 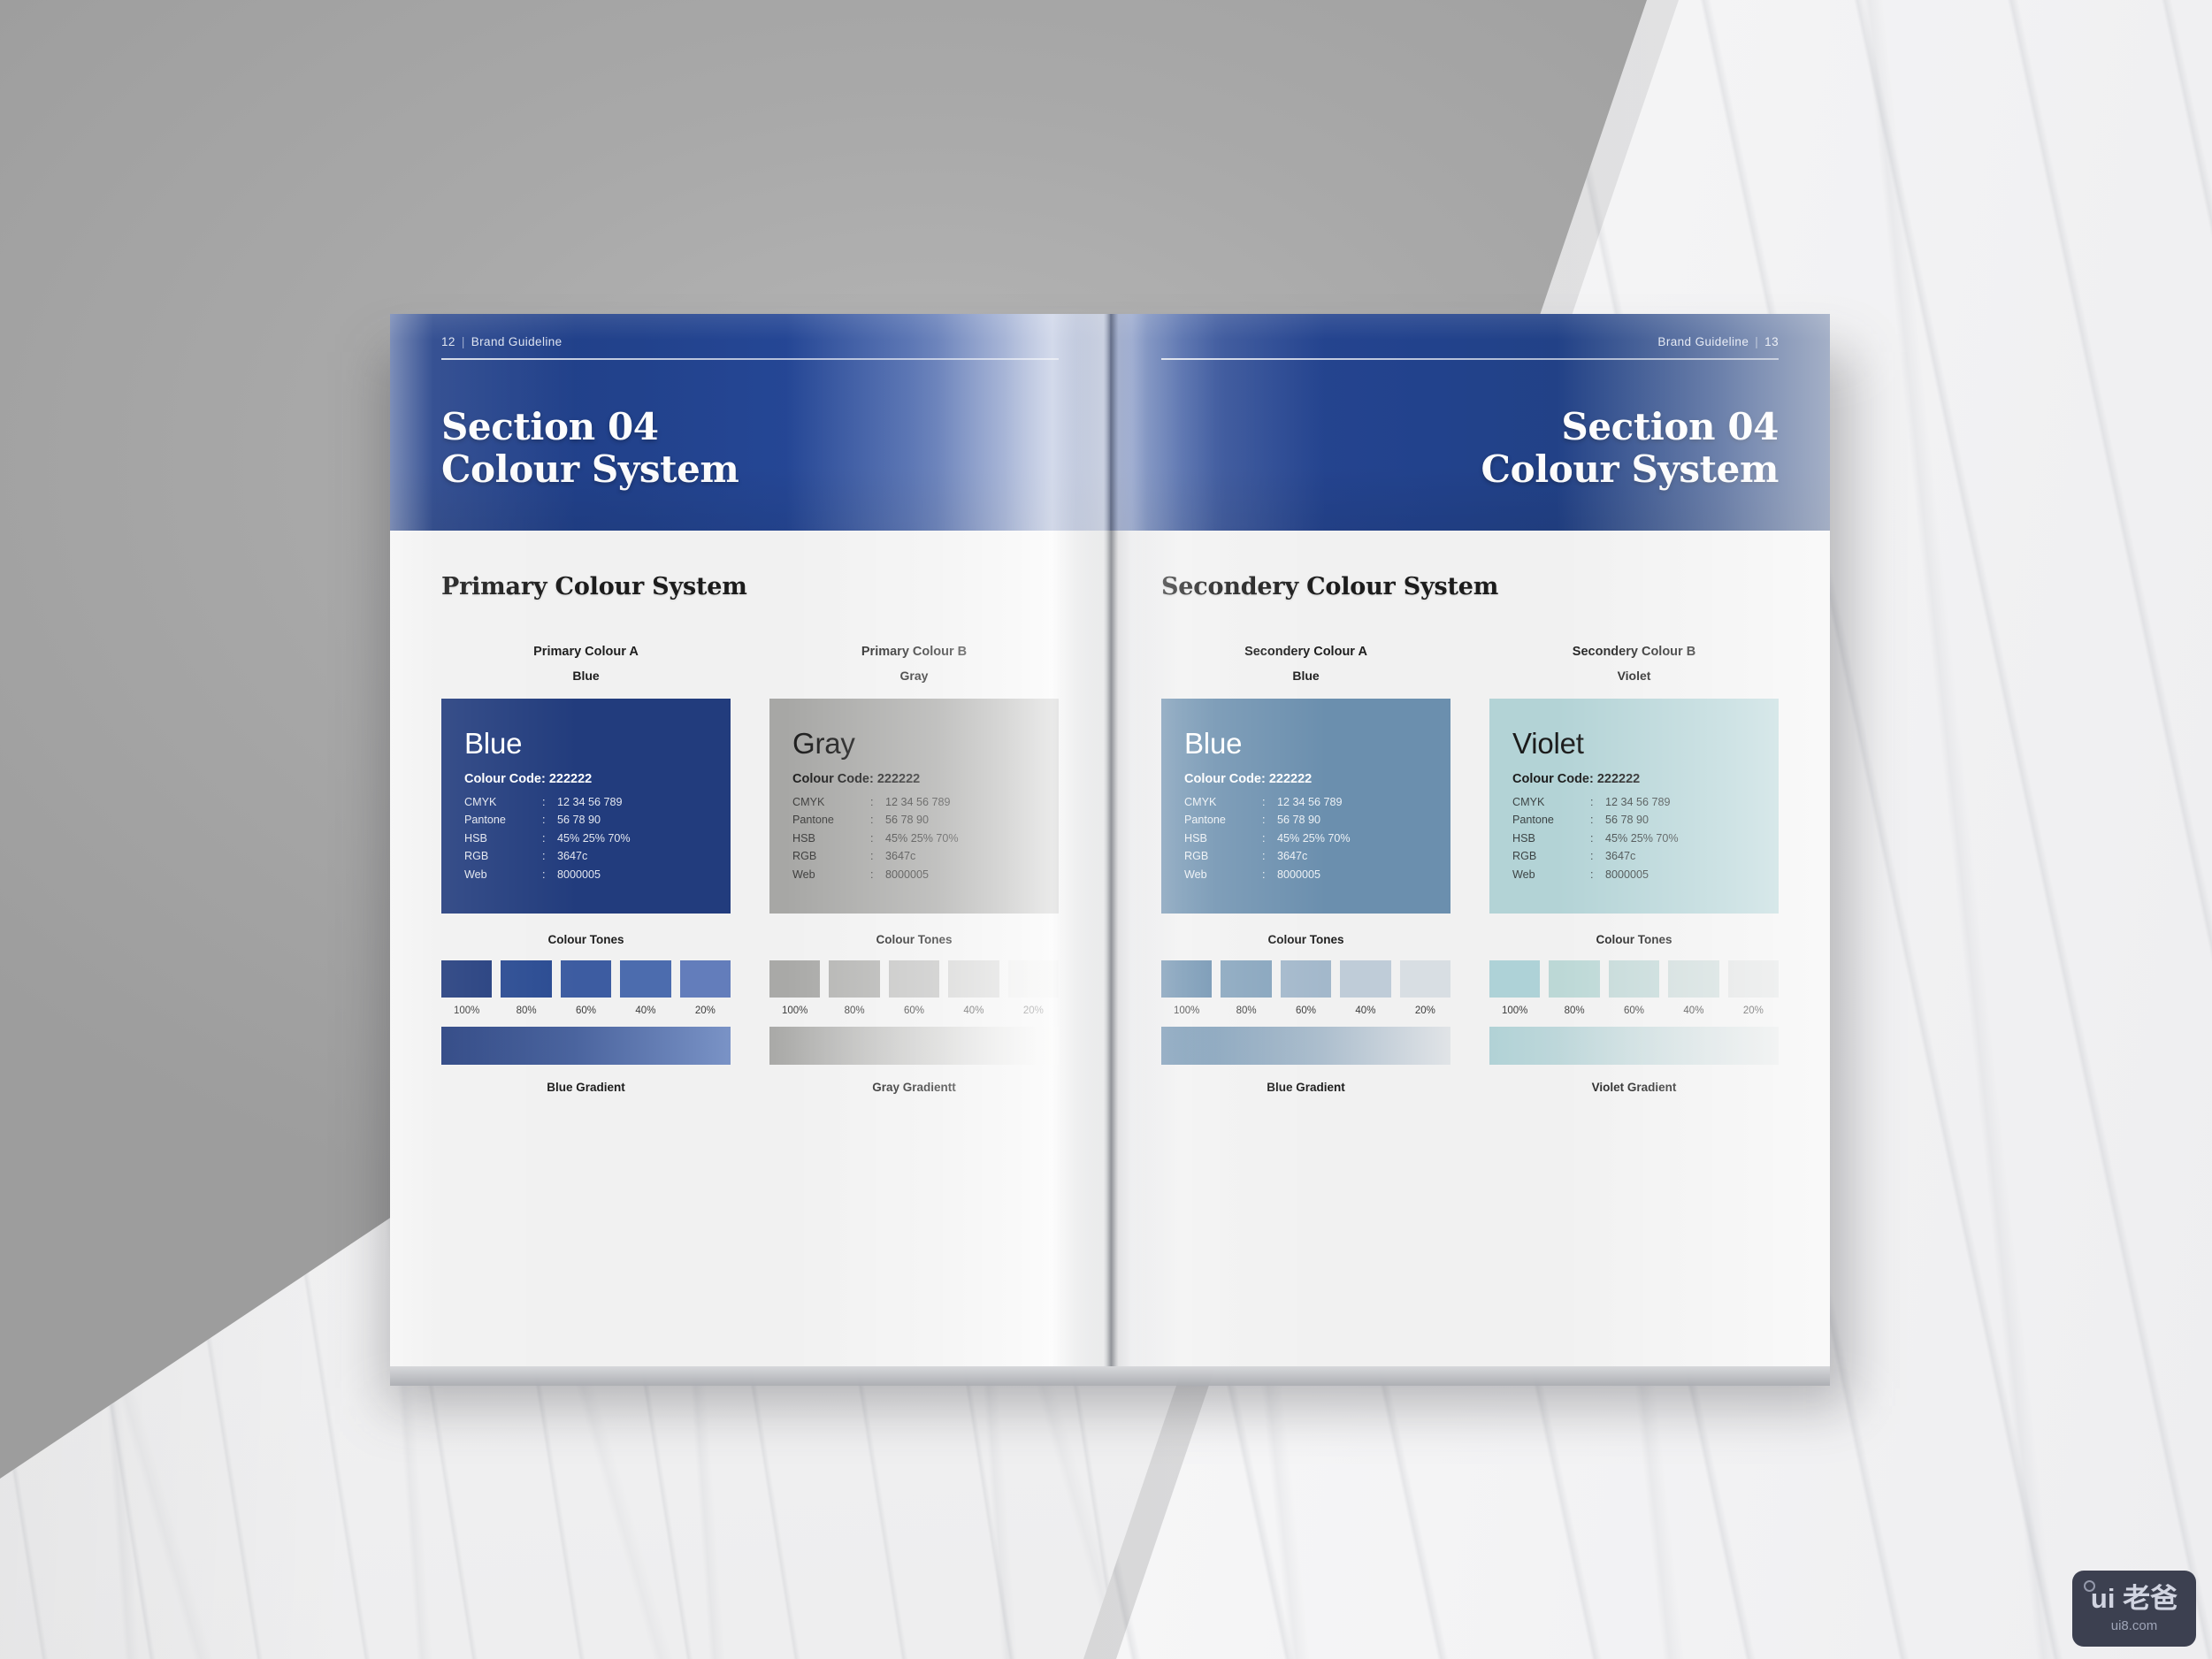 What do you see at coordinates (590, 448) in the screenshot?
I see `page-left-section-title: Section 04 Colour System` at bounding box center [590, 448].